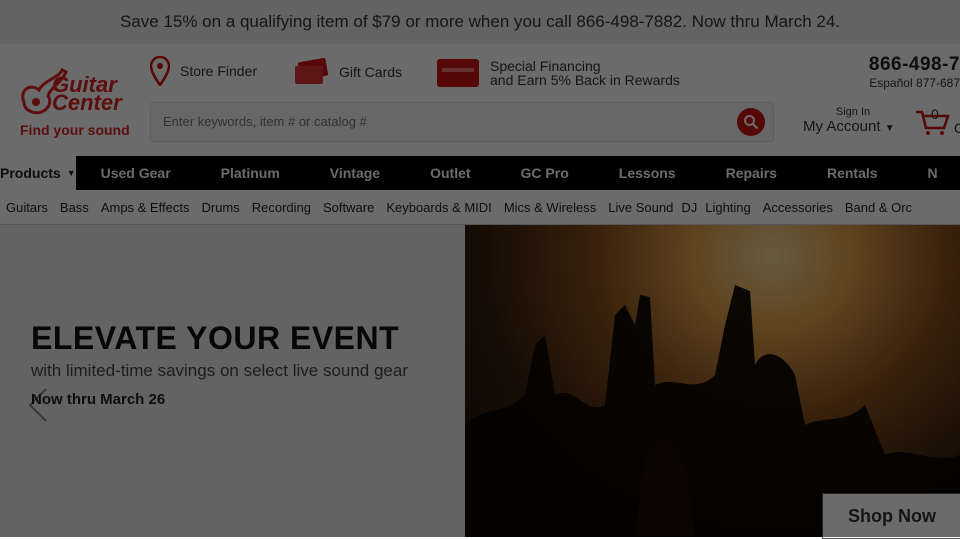 Image resolution: width=960 pixels, height=539 pixels. What do you see at coordinates (215, 338) in the screenshot?
I see `hero-title: ELEVATE YOUR EVENT` at bounding box center [215, 338].